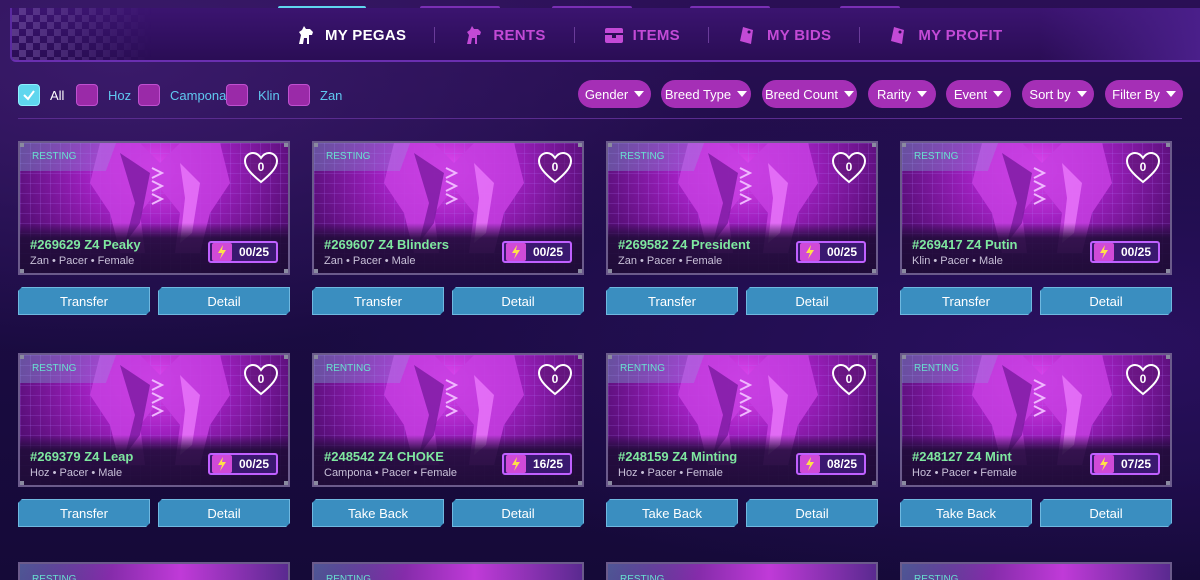 The width and height of the screenshot is (1200, 580). Describe the element at coordinates (1144, 94) in the screenshot. I see `filter-by-dropdown: Filter By` at that location.